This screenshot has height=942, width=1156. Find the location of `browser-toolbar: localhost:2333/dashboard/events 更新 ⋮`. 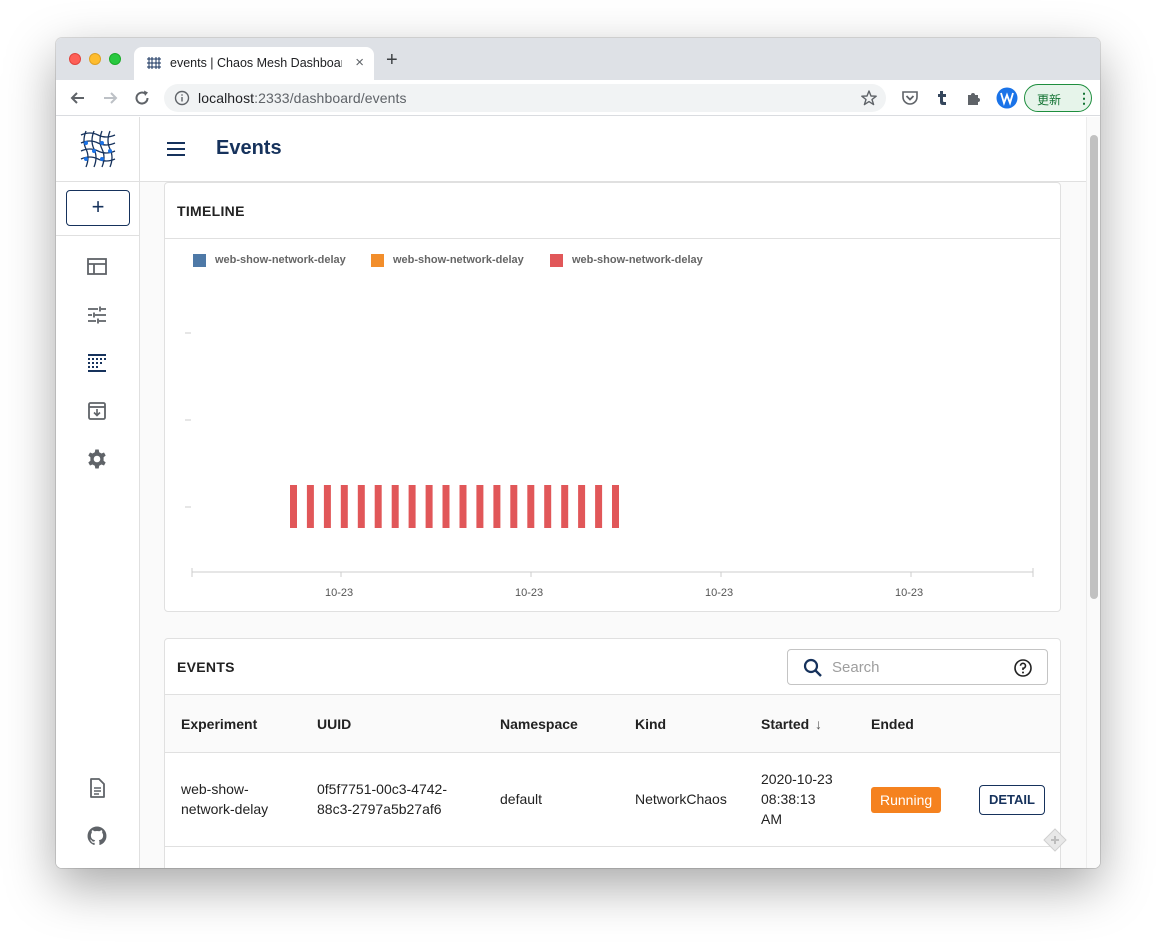

browser-toolbar: localhost:2333/dashboard/events 更新 ⋮ is located at coordinates (578, 98).